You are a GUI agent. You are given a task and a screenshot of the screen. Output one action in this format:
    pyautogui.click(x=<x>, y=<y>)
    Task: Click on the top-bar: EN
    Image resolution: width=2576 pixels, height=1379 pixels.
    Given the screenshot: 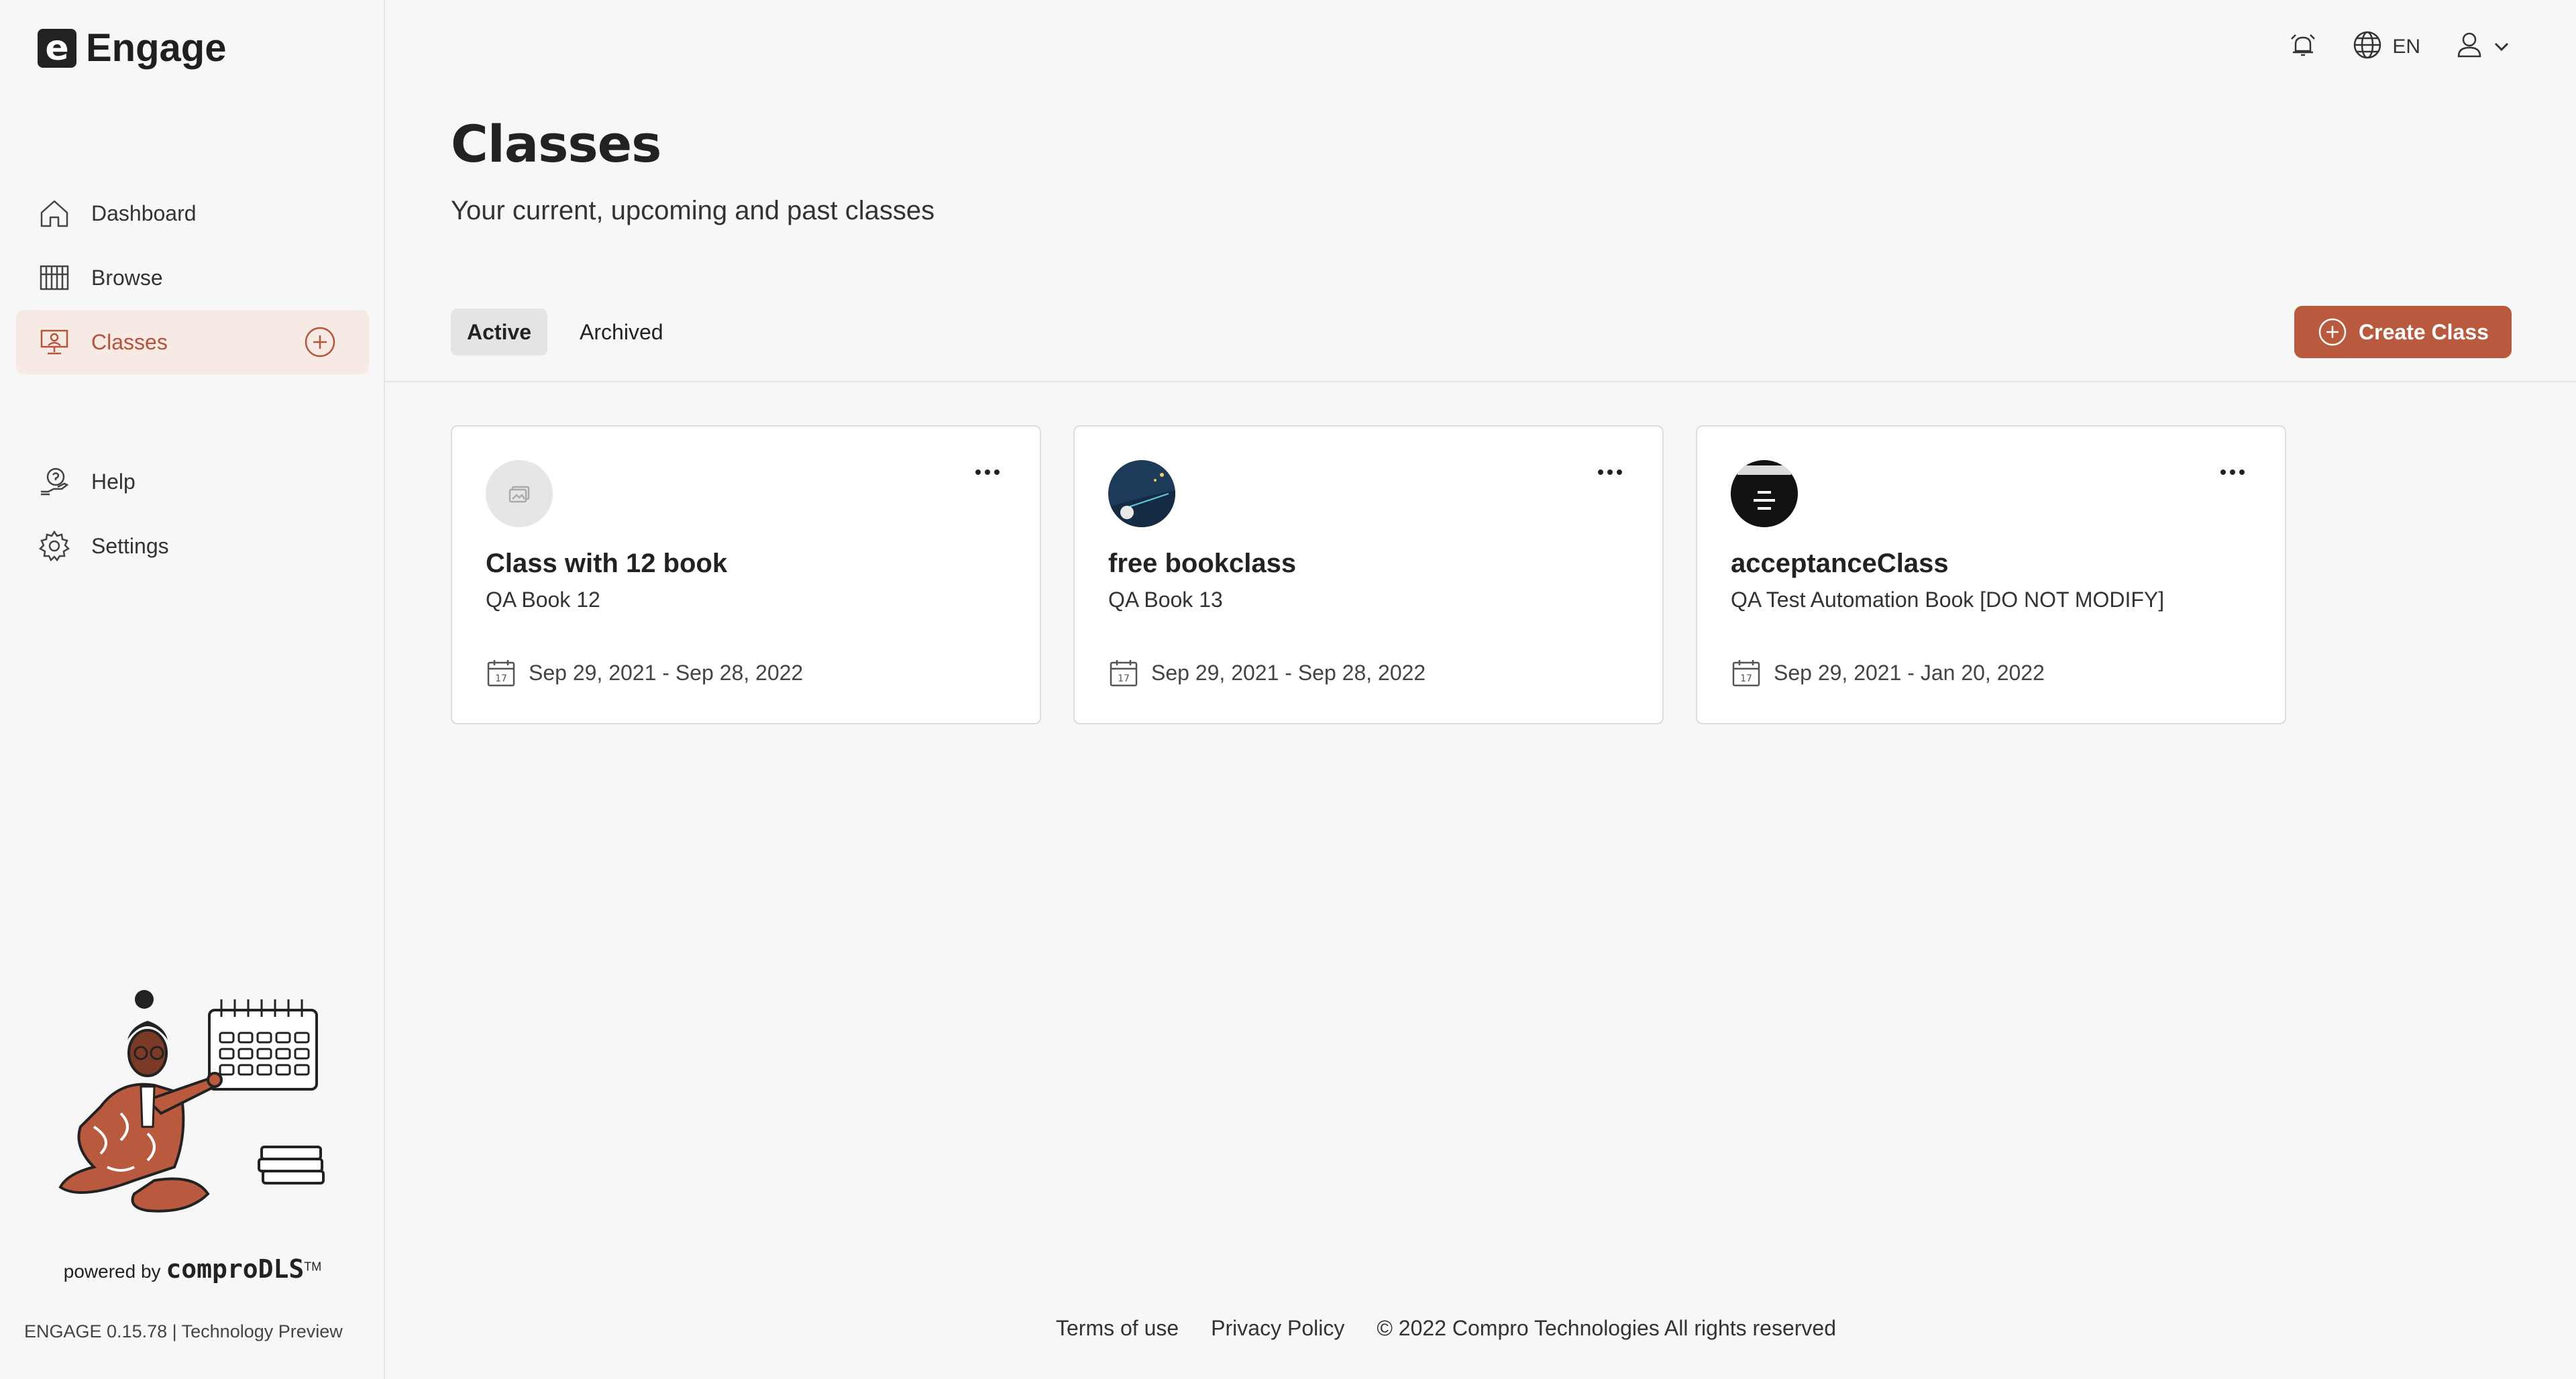 What is the action you would take?
    pyautogui.click(x=2383, y=47)
    